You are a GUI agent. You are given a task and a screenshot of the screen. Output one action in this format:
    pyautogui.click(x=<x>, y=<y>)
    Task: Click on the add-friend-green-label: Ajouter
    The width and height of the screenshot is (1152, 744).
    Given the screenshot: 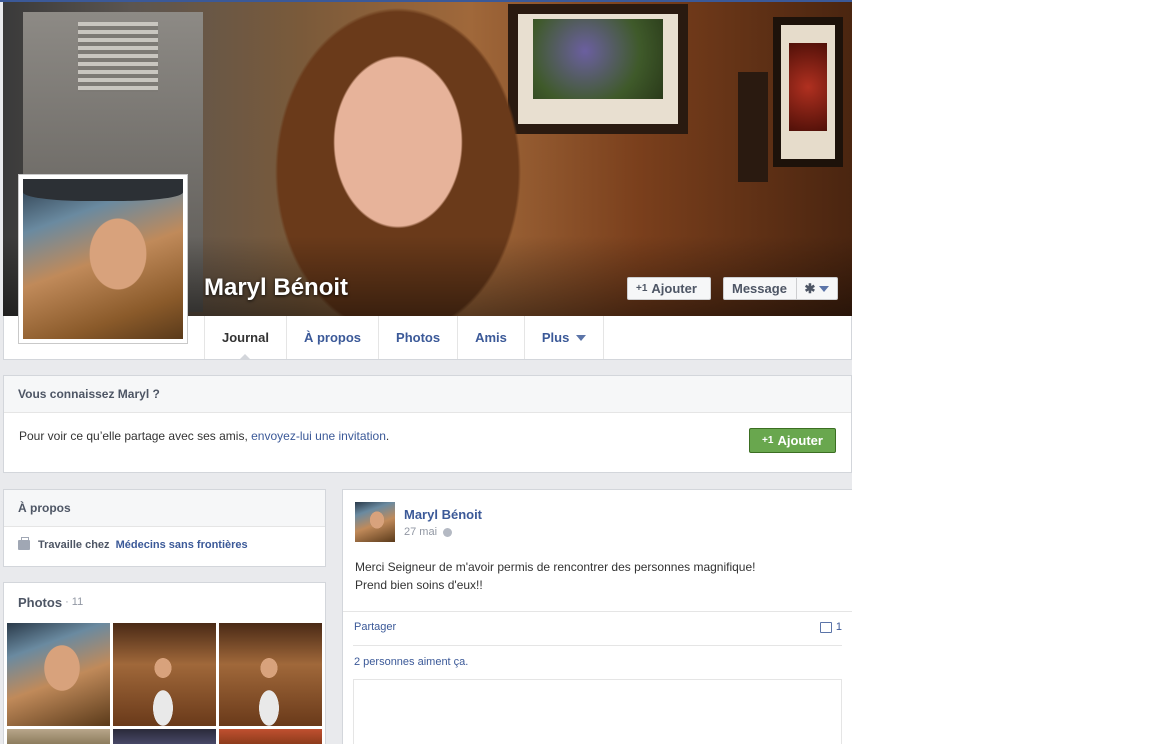 What is the action you would take?
    pyautogui.click(x=800, y=440)
    